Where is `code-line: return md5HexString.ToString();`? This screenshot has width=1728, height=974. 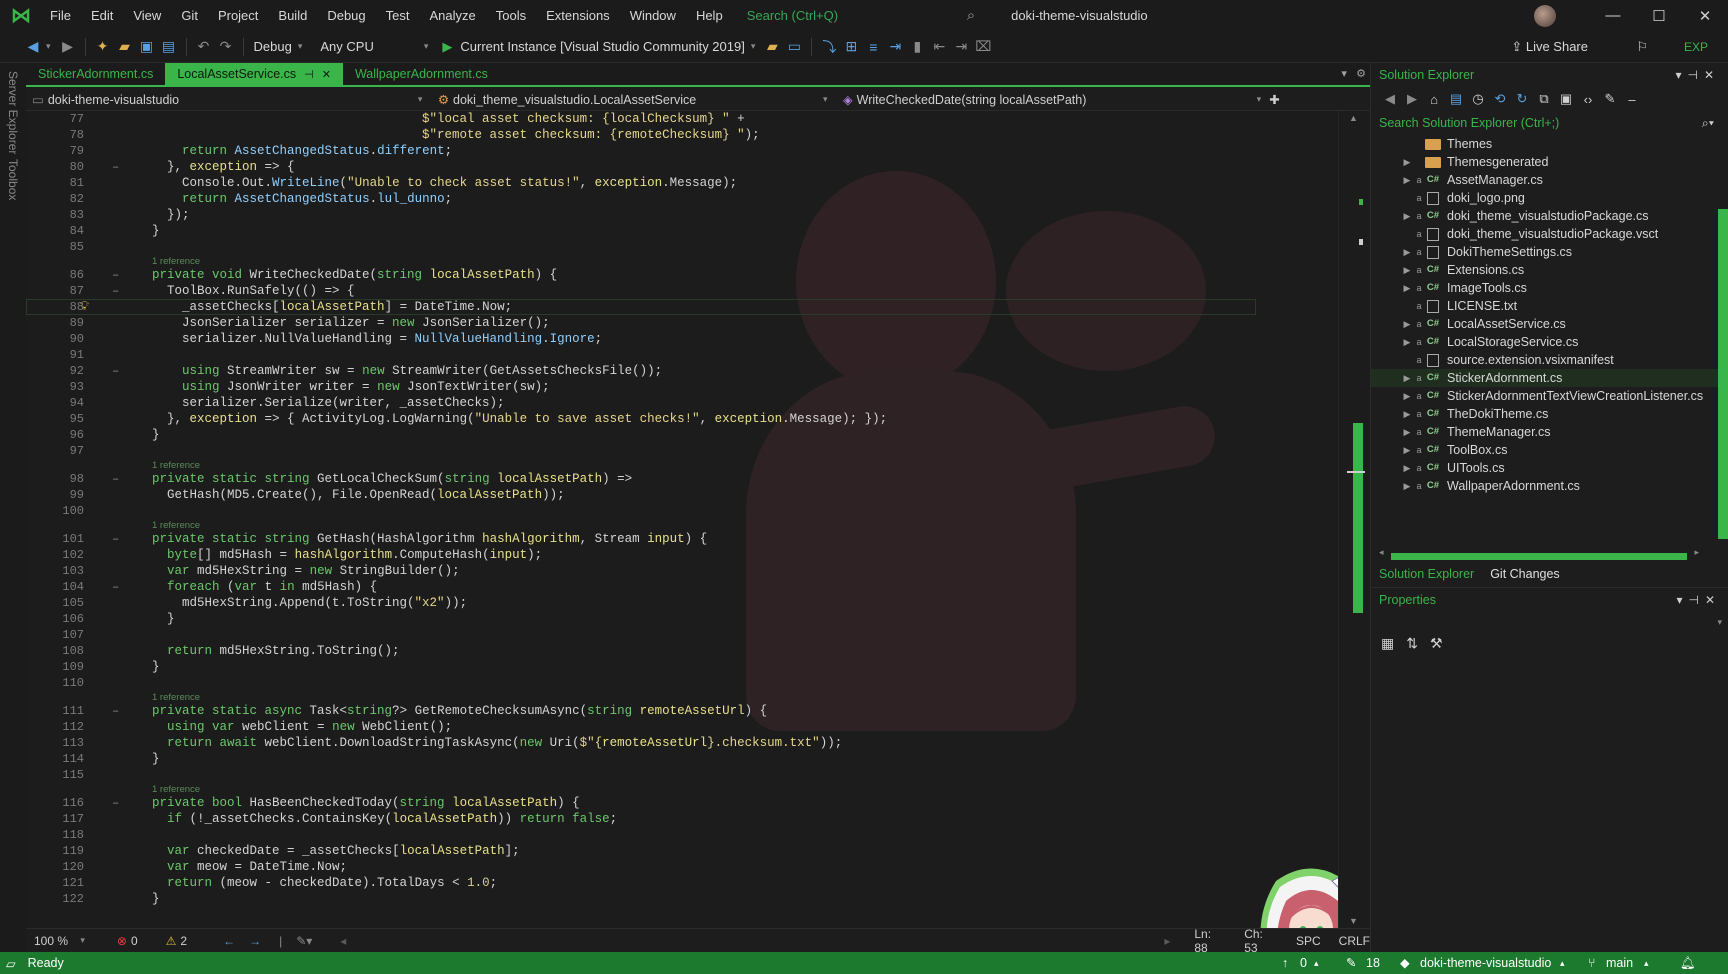
code-line: return md5HexString.ToString(); is located at coordinates (276, 651).